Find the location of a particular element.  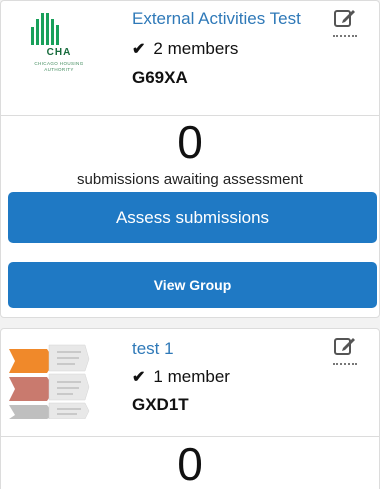

group-thumbnail: CHA CHICAGO HOUSING AUTHORITY is located at coordinates (59, 49).